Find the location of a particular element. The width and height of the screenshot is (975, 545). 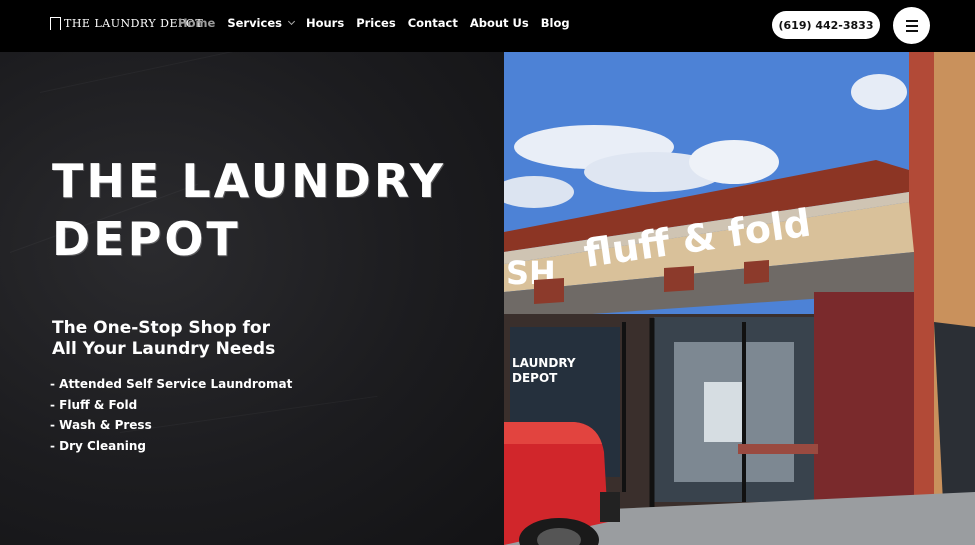

nav-blog: Blog is located at coordinates (555, 23).